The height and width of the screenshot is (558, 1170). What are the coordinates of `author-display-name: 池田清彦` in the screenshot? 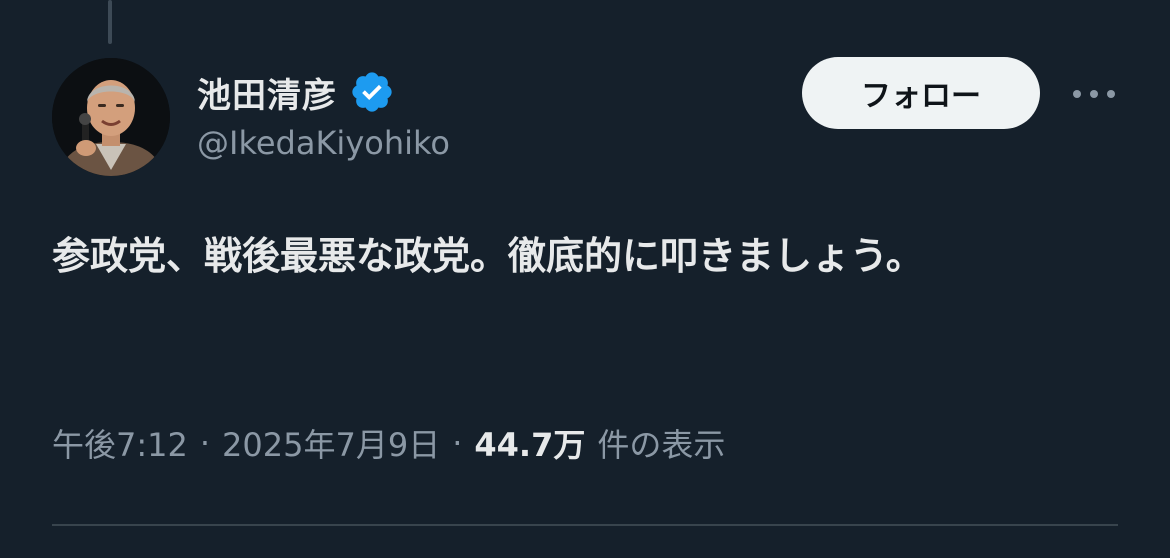 It's located at (267, 92).